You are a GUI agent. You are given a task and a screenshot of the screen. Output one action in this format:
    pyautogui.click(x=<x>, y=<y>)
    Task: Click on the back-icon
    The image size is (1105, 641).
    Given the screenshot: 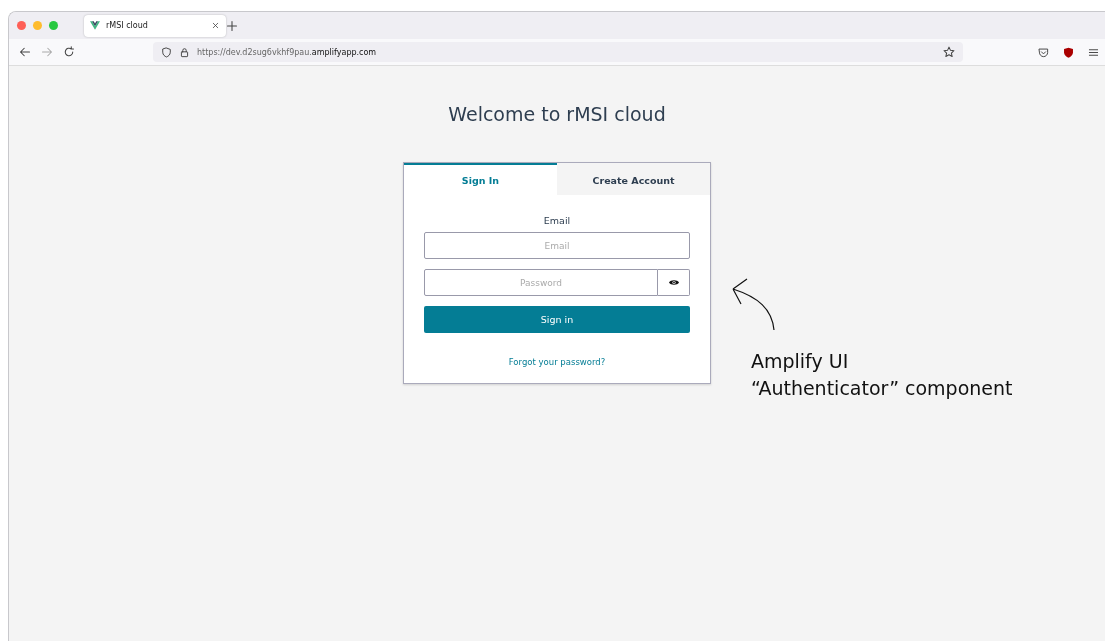 What is the action you would take?
    pyautogui.click(x=25, y=52)
    